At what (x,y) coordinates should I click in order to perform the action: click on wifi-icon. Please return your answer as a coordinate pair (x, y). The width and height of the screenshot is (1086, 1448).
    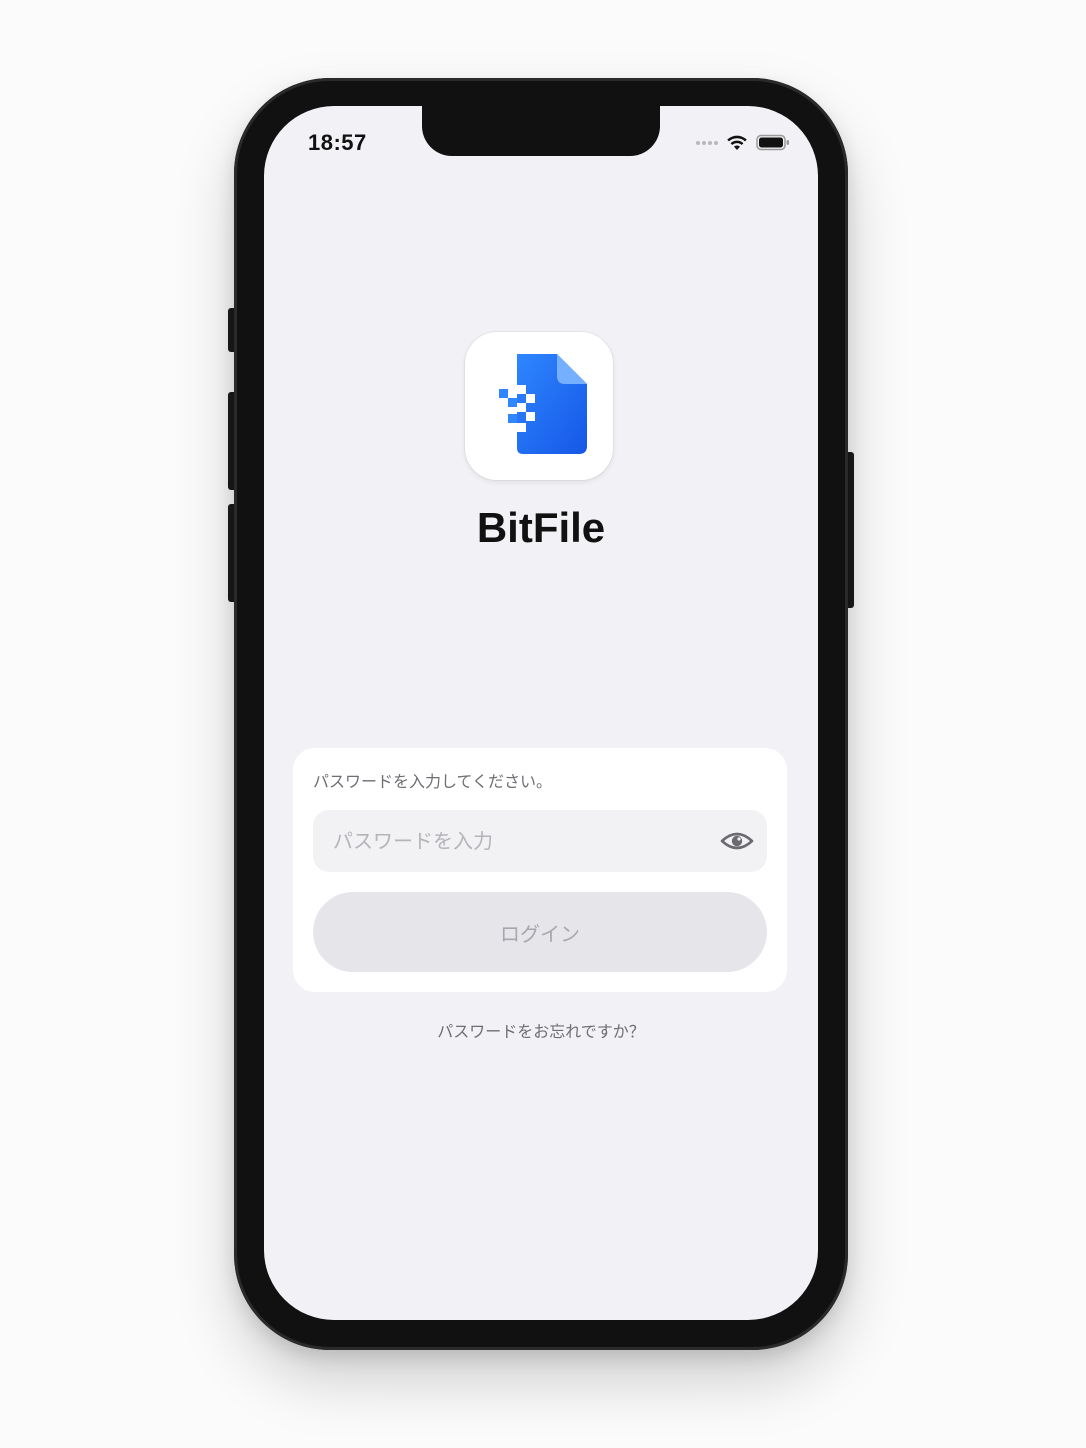
    Looking at the image, I should click on (737, 142).